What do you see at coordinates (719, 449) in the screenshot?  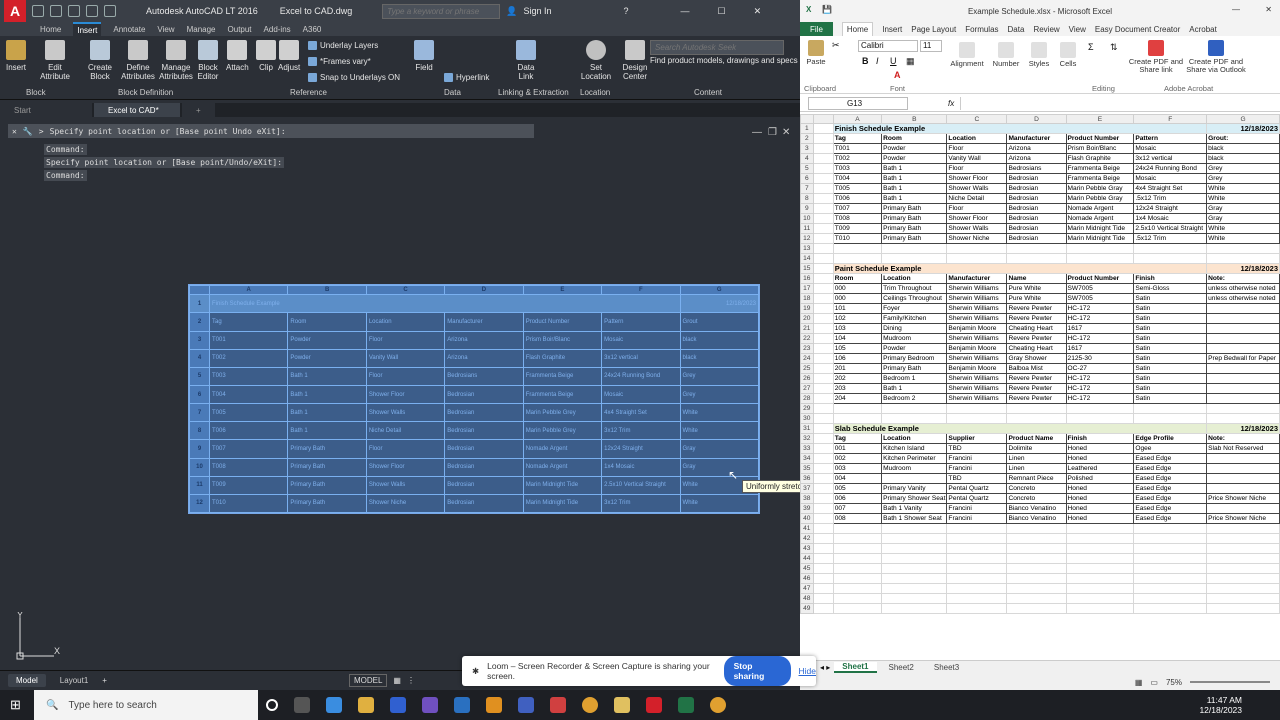 I see `table-cell: Gray` at bounding box center [719, 449].